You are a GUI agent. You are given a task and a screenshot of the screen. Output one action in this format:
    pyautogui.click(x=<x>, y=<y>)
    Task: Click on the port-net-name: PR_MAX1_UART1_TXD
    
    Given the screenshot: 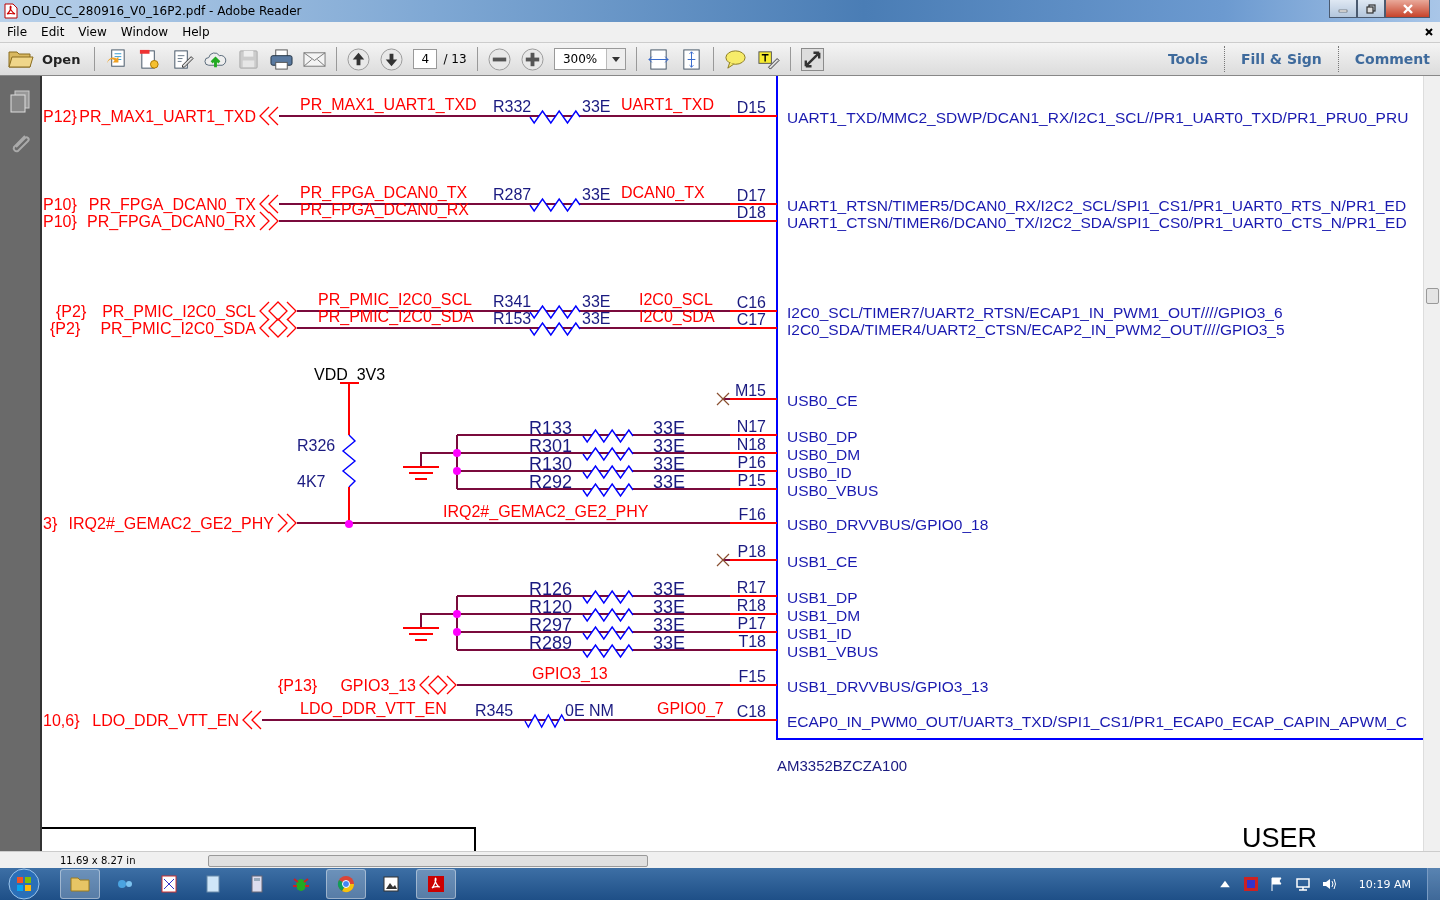 What is the action you would take?
    pyautogui.click(x=167, y=116)
    